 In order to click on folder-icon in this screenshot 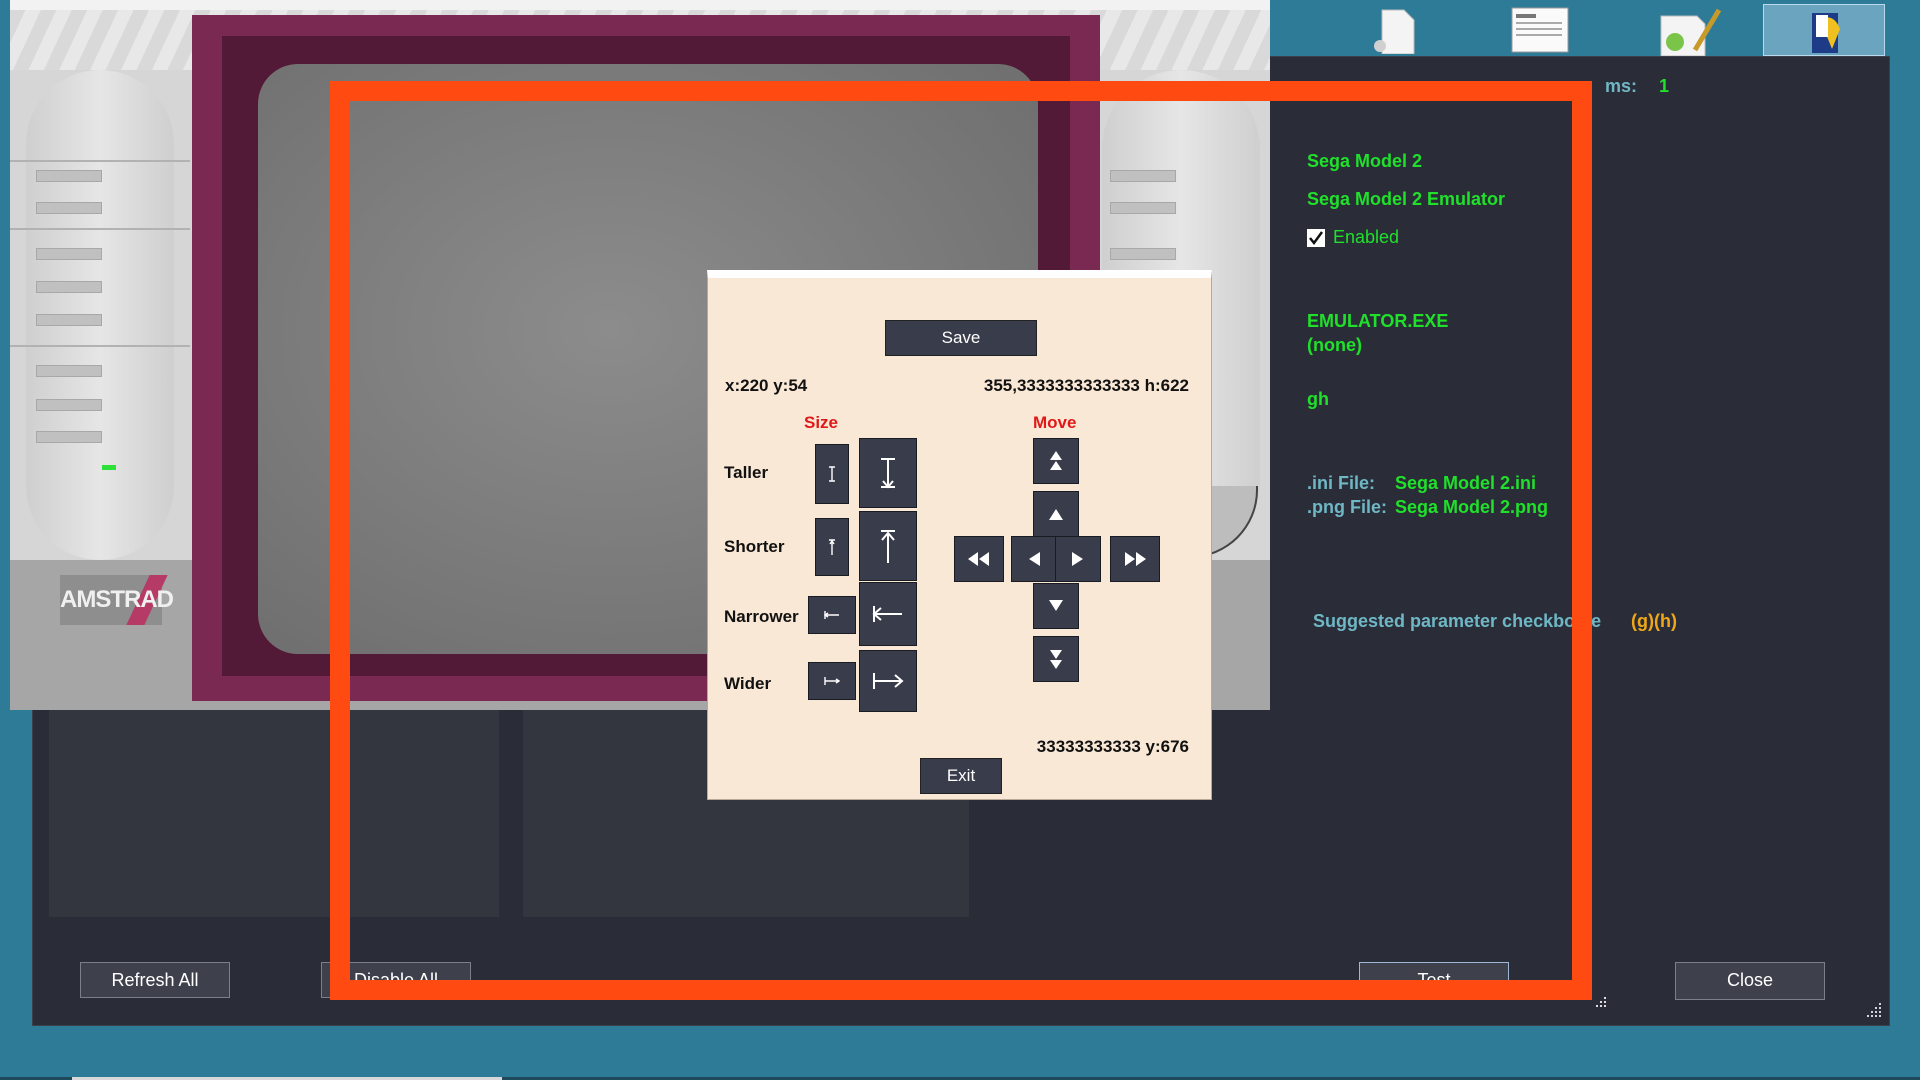, I will do `click(1824, 30)`.